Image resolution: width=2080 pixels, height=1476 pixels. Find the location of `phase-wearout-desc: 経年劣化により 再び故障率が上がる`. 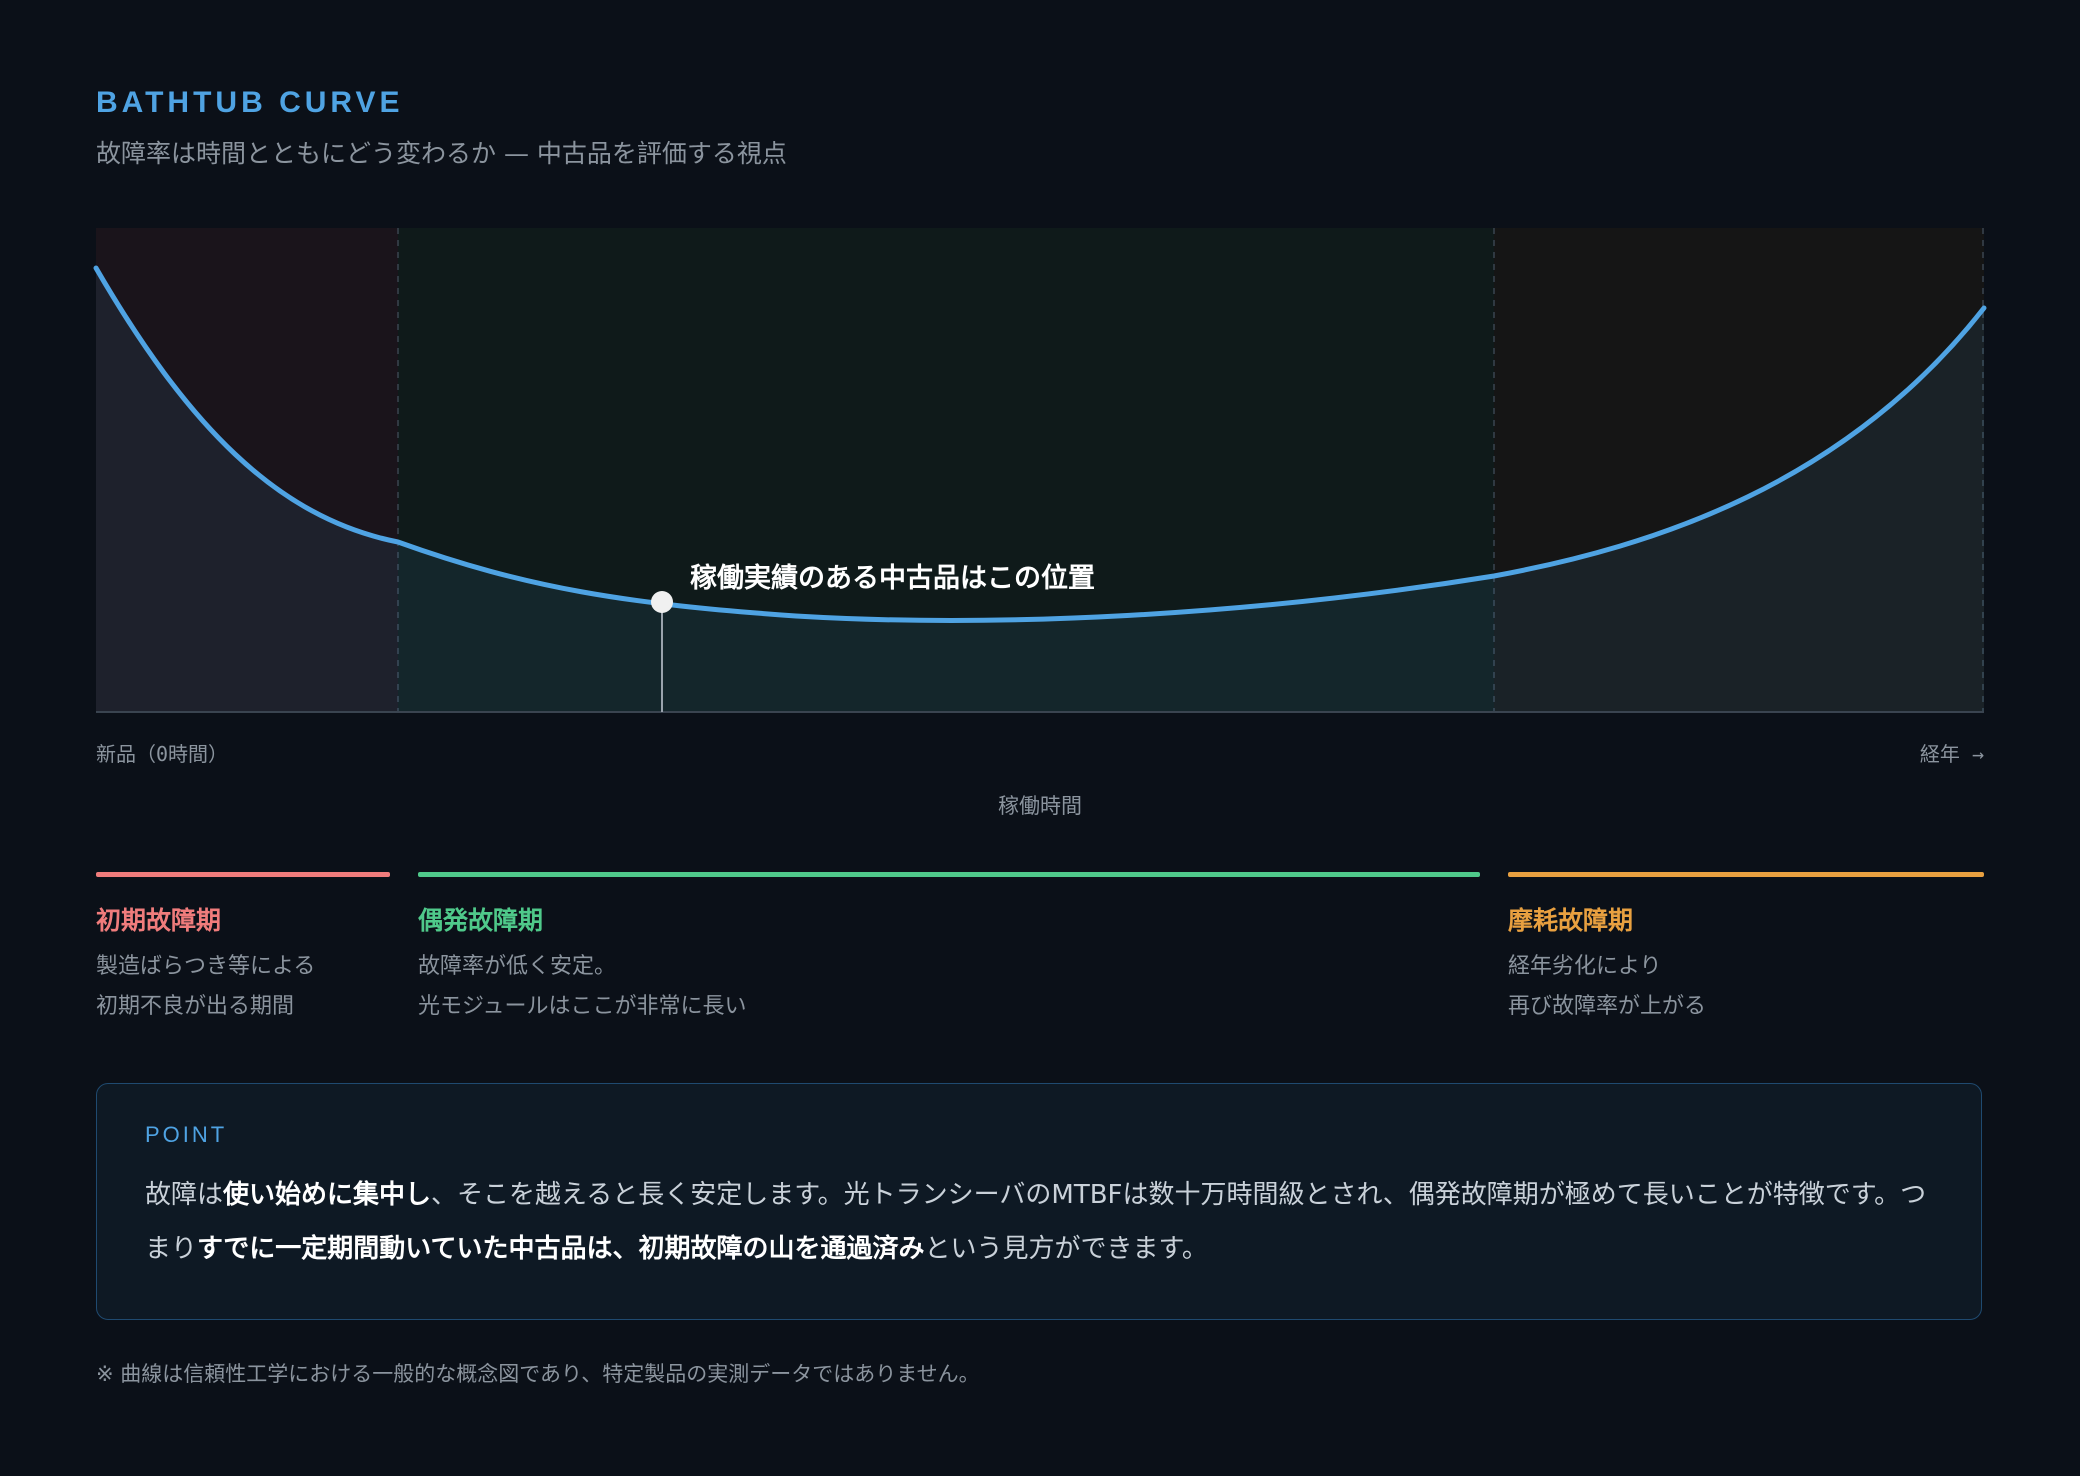

phase-wearout-desc: 経年劣化により 再び故障率が上がる is located at coordinates (1746, 987).